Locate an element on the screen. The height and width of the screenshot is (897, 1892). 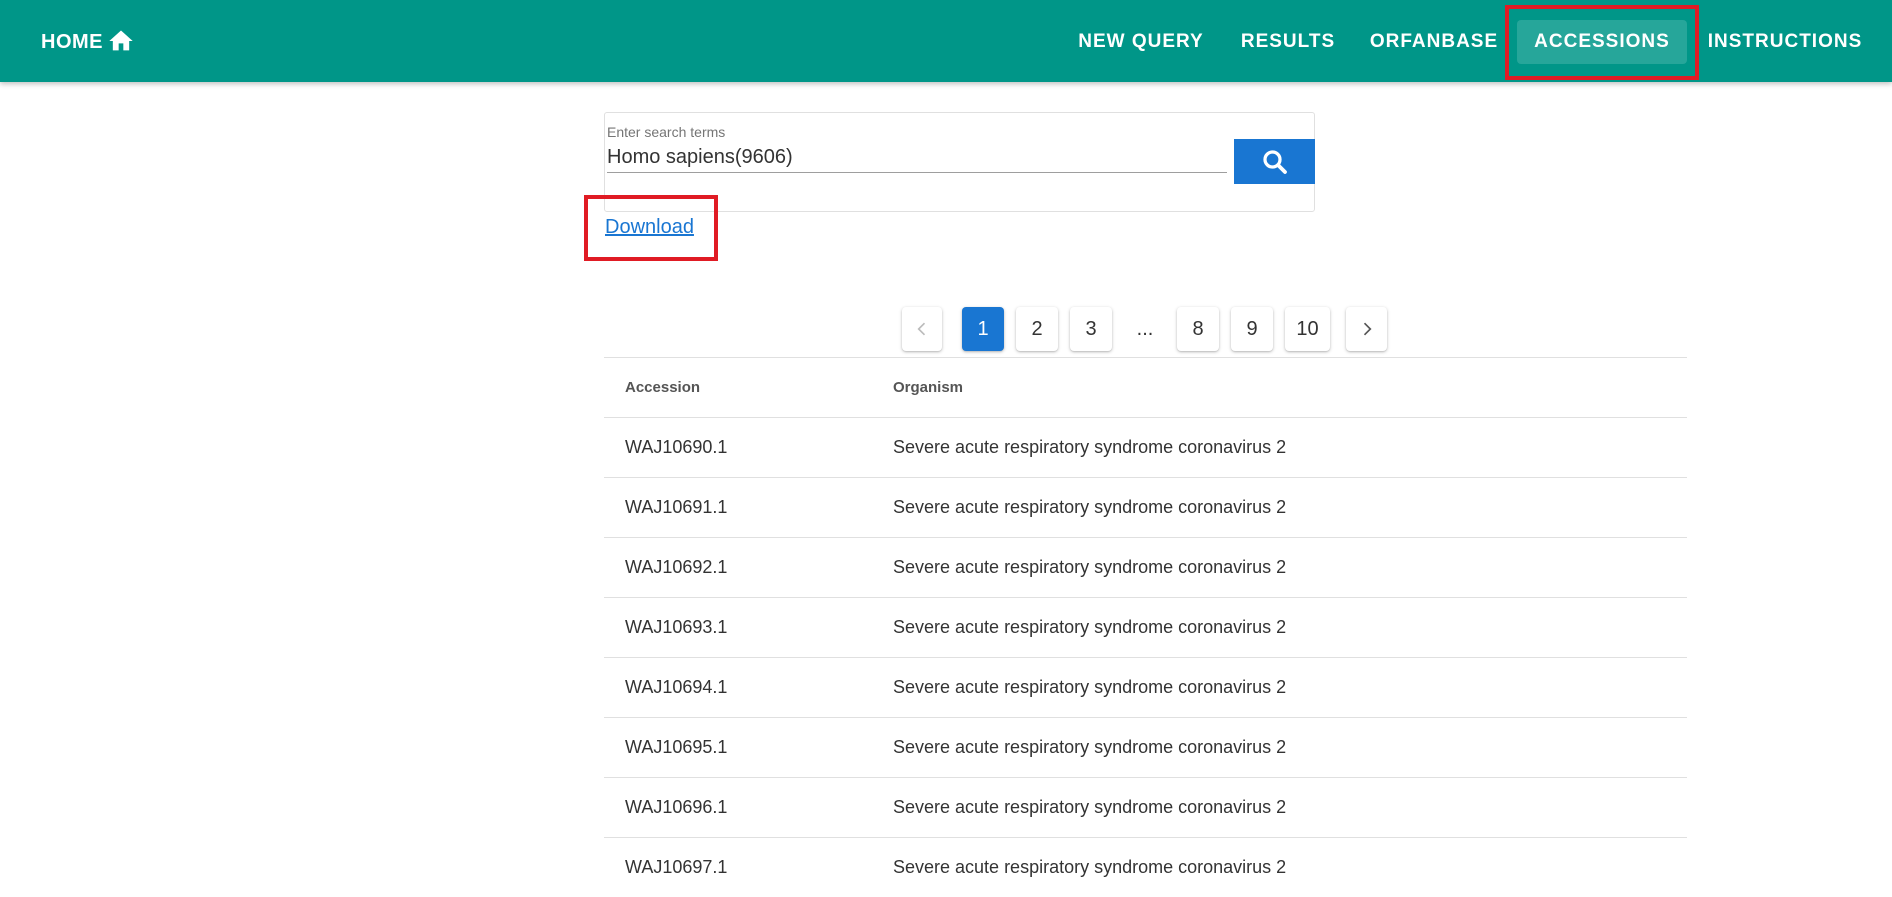
prev-page-button is located at coordinates (922, 329).